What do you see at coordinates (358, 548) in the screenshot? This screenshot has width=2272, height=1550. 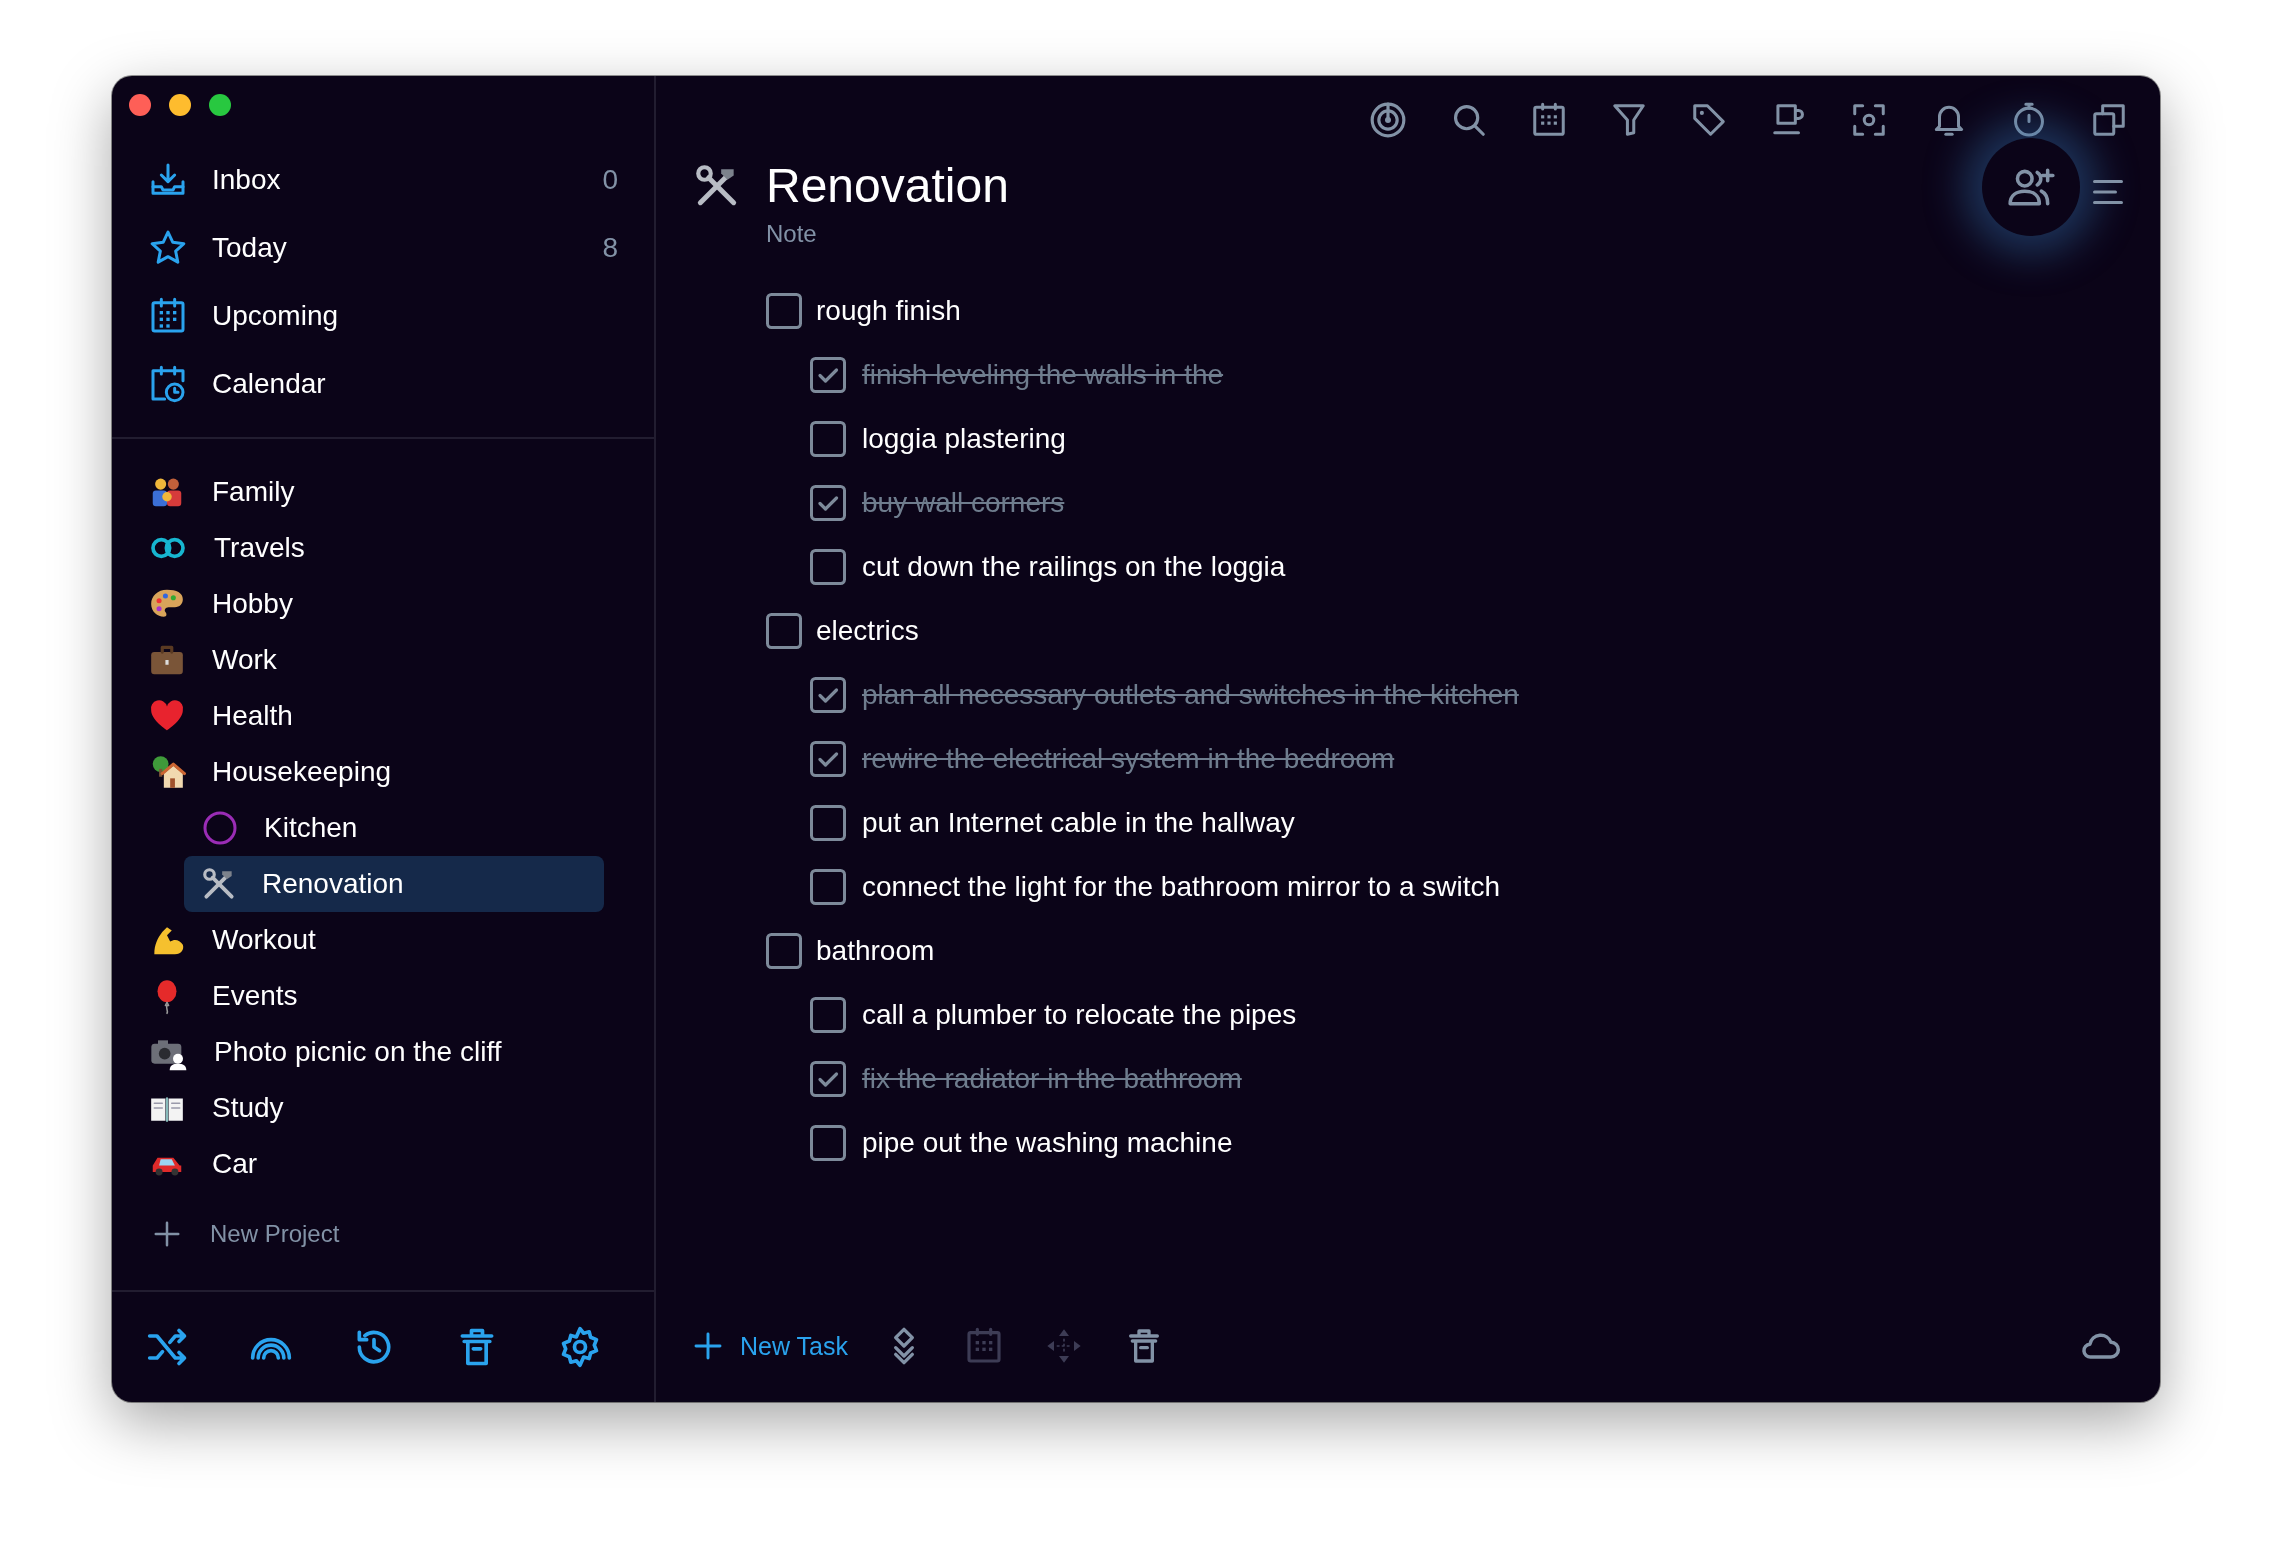 I see `project-item: Travels` at bounding box center [358, 548].